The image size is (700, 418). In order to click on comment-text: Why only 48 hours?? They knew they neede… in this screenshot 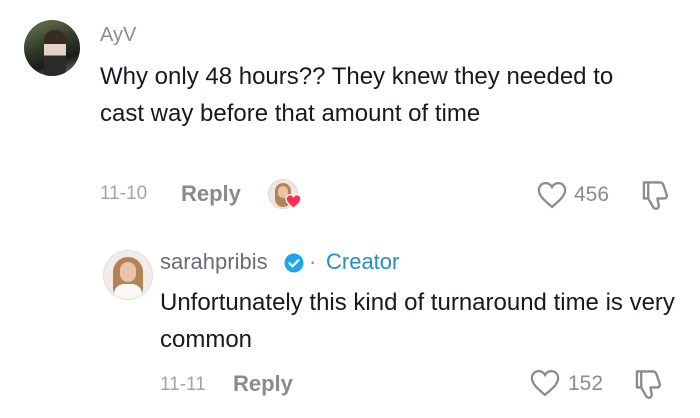, I will do `click(357, 95)`.